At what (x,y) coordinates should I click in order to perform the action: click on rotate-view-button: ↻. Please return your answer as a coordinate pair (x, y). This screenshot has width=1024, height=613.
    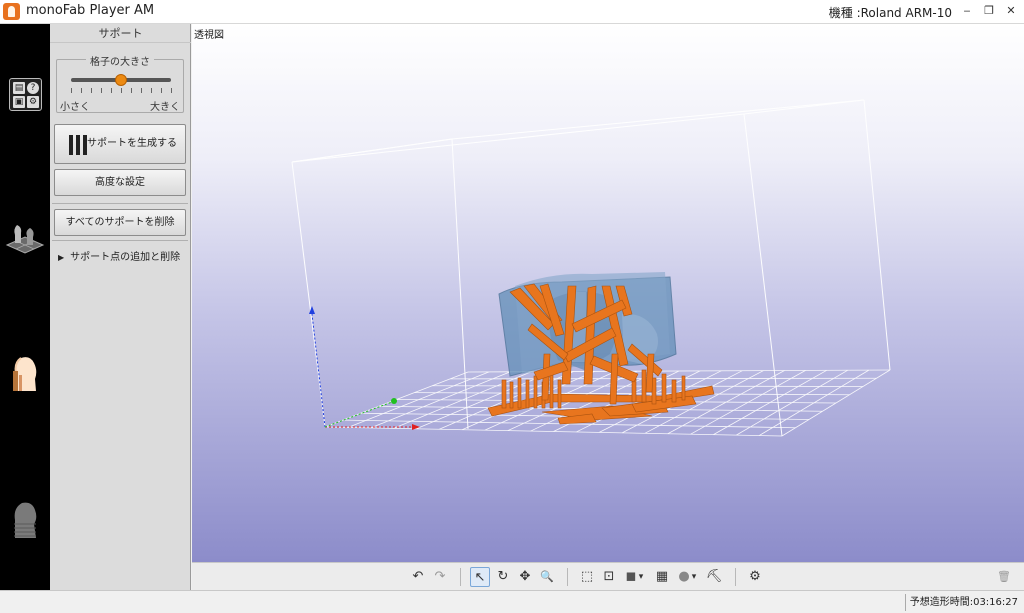
    Looking at the image, I should click on (503, 577).